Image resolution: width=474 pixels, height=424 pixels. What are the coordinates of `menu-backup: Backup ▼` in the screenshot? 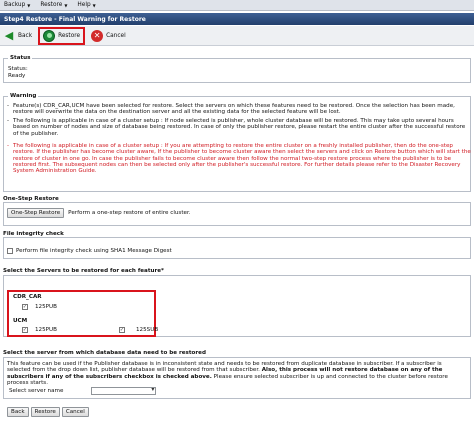 It's located at (17, 5).